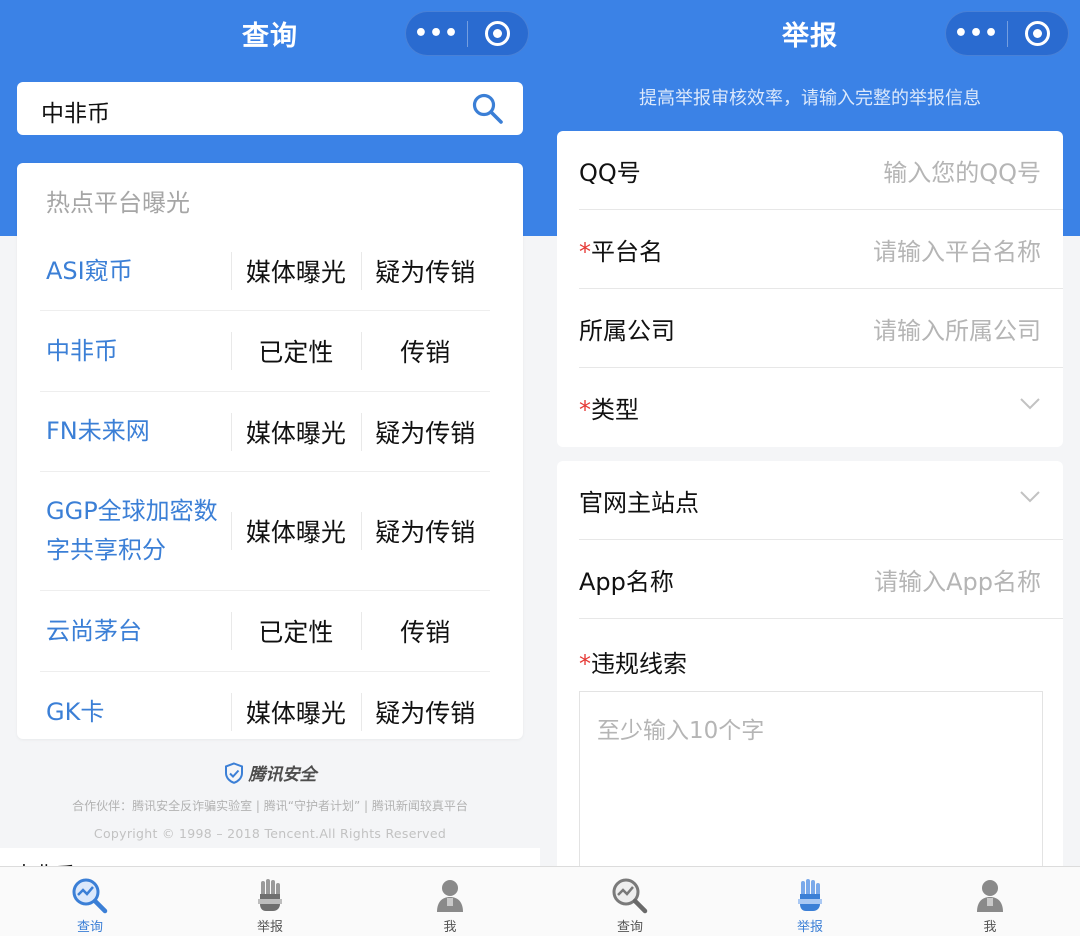 The image size is (1080, 936). I want to click on list-item: 云尚茅台 已定性 传销, so click(265, 631).